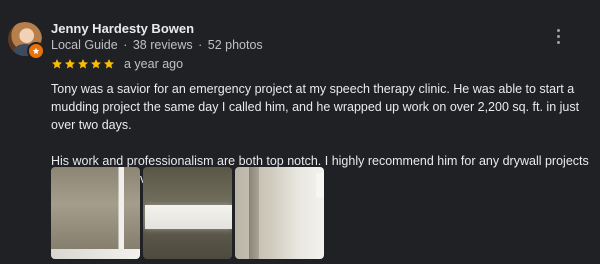 The image size is (600, 264). I want to click on reviews-count: 38 reviews, so click(162, 45).